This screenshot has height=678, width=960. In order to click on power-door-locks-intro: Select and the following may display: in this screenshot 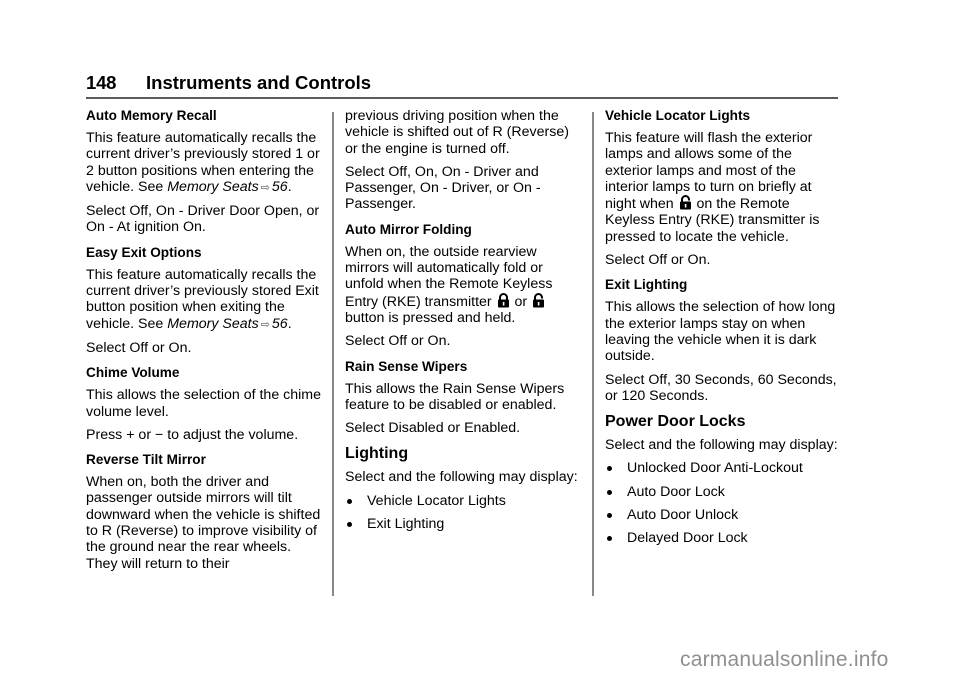, I will do `click(721, 445)`.